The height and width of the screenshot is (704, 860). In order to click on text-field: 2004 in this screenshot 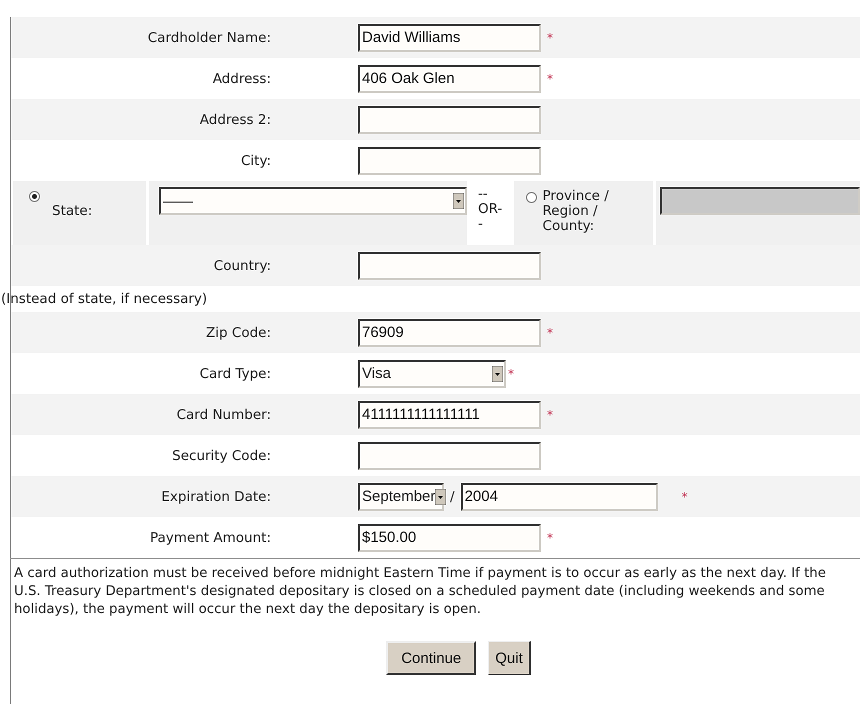, I will do `click(559, 496)`.